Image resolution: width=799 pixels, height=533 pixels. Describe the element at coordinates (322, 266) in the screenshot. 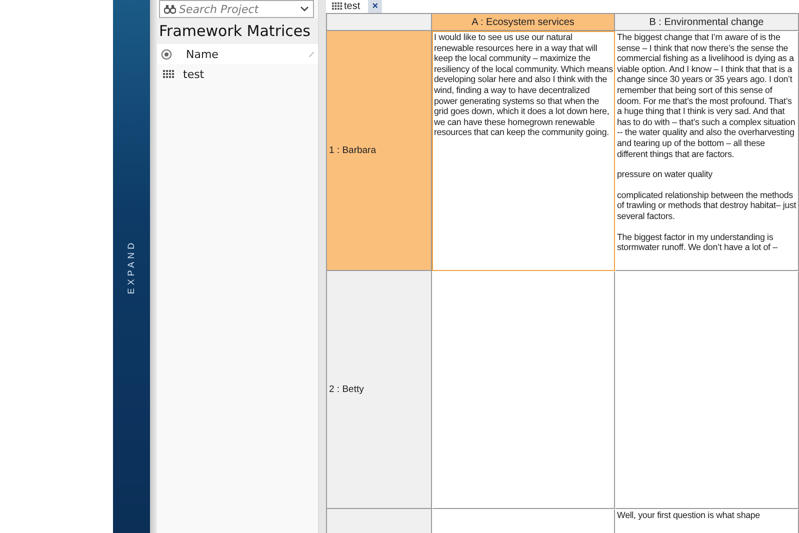

I see `splitter-bar` at that location.